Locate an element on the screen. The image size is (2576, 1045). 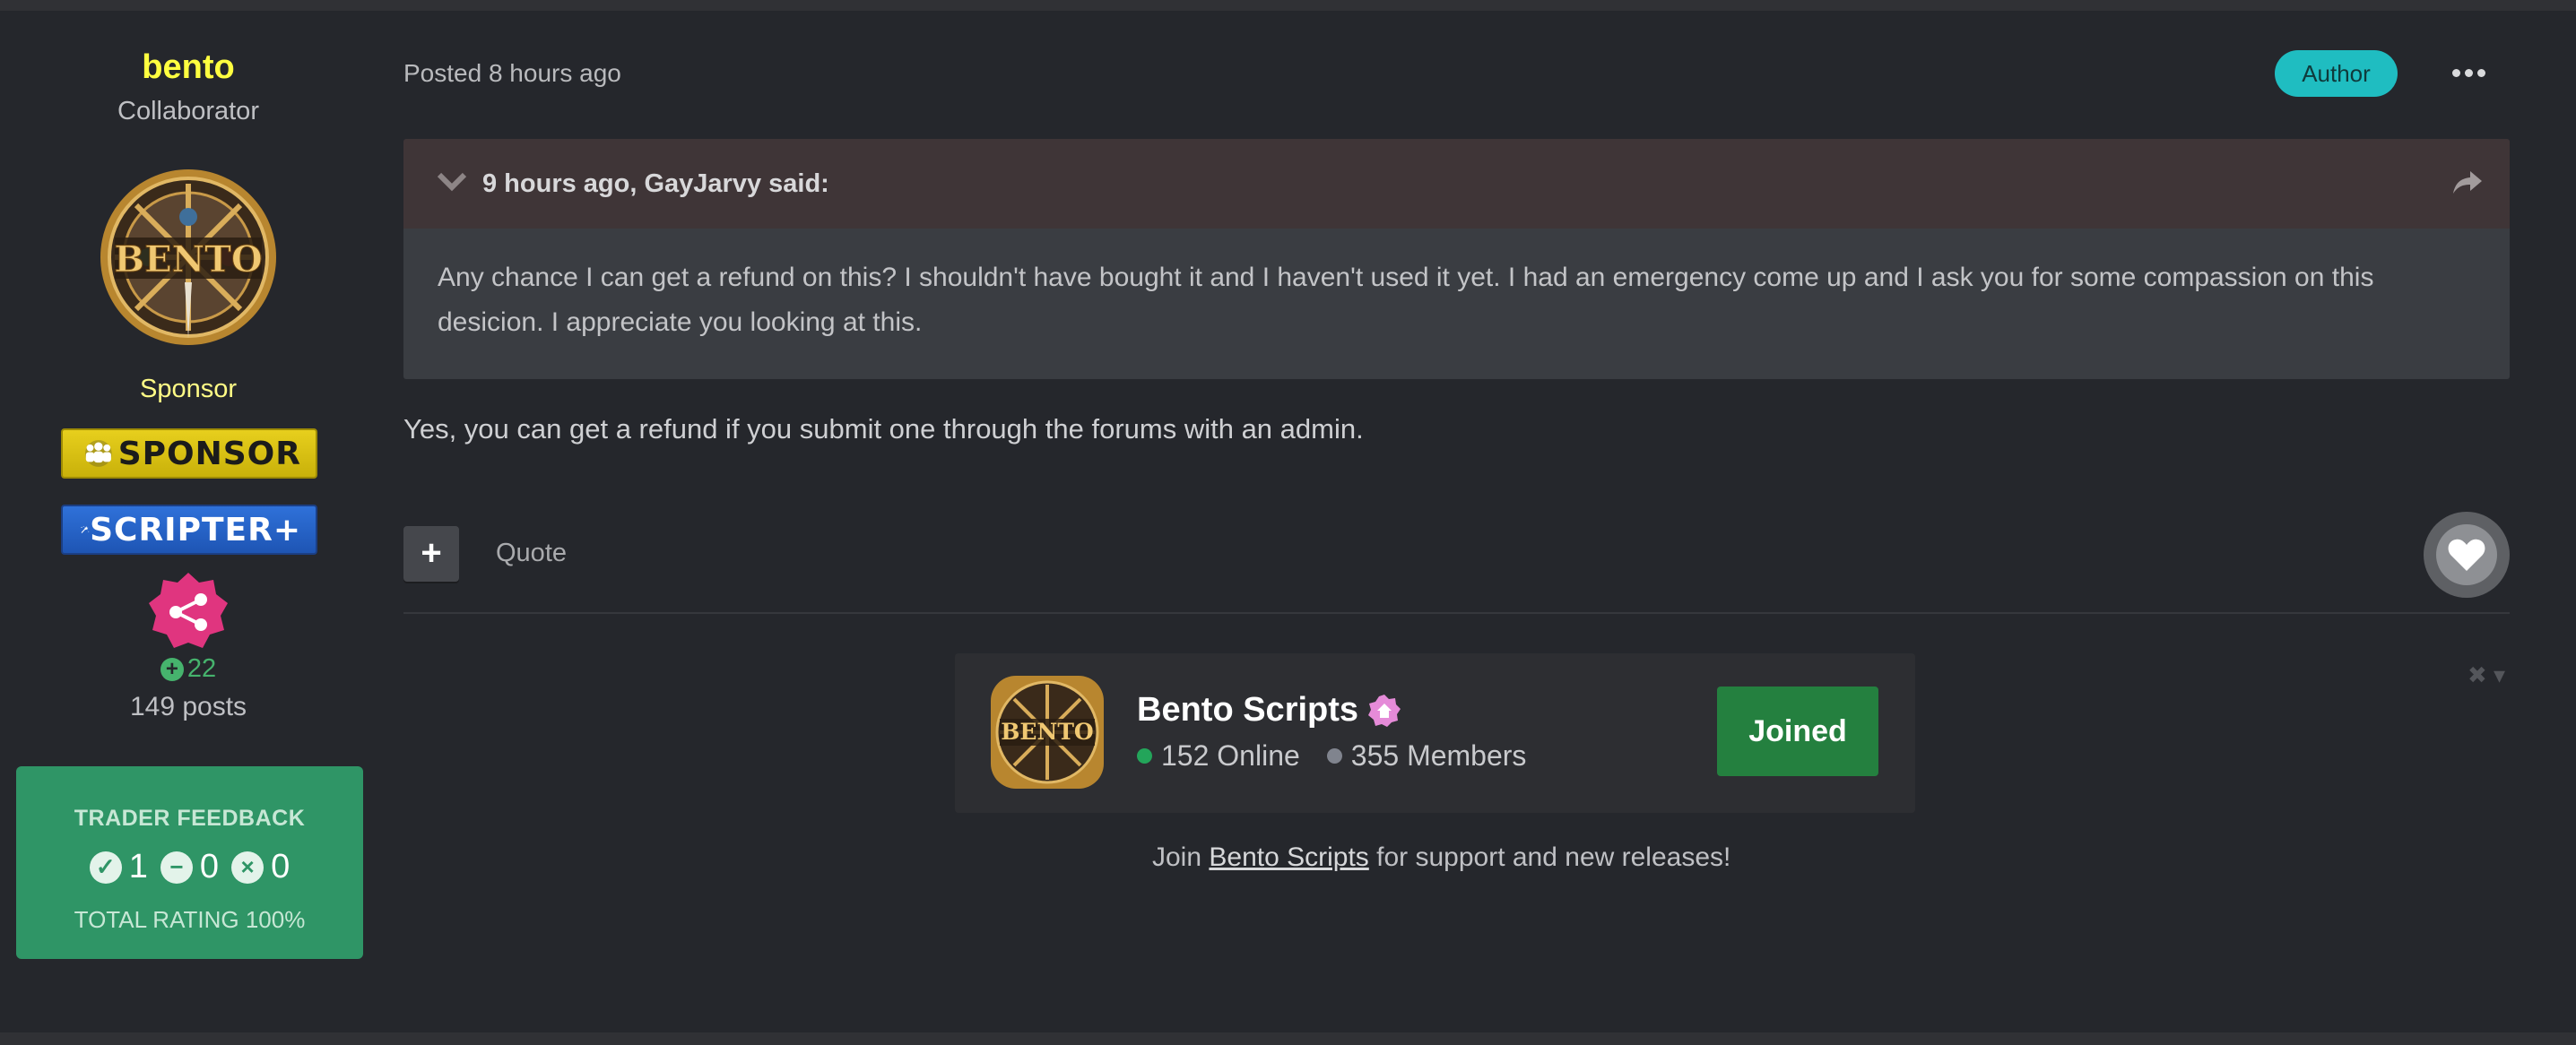
joined-button: Joined is located at coordinates (1797, 731).